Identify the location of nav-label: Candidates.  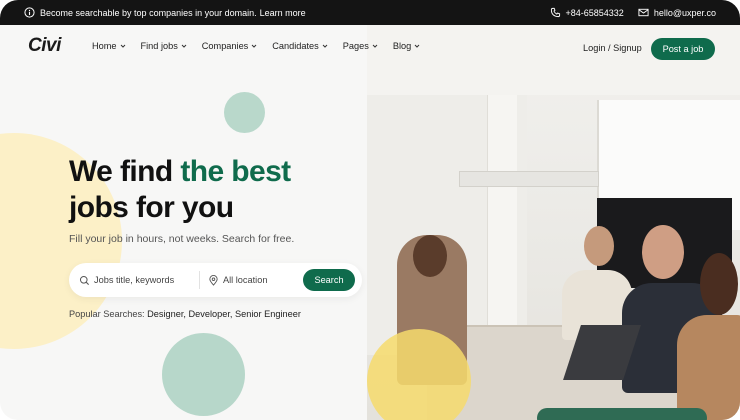
(295, 46).